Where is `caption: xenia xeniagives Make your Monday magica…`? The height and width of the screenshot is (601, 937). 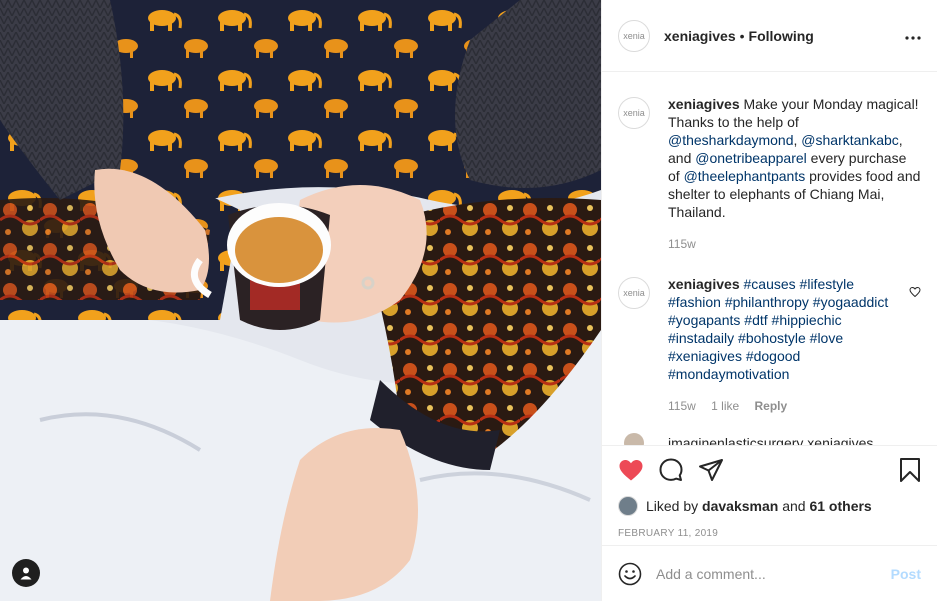
caption: xenia xeniagives Make your Monday magica… is located at coordinates (769, 174).